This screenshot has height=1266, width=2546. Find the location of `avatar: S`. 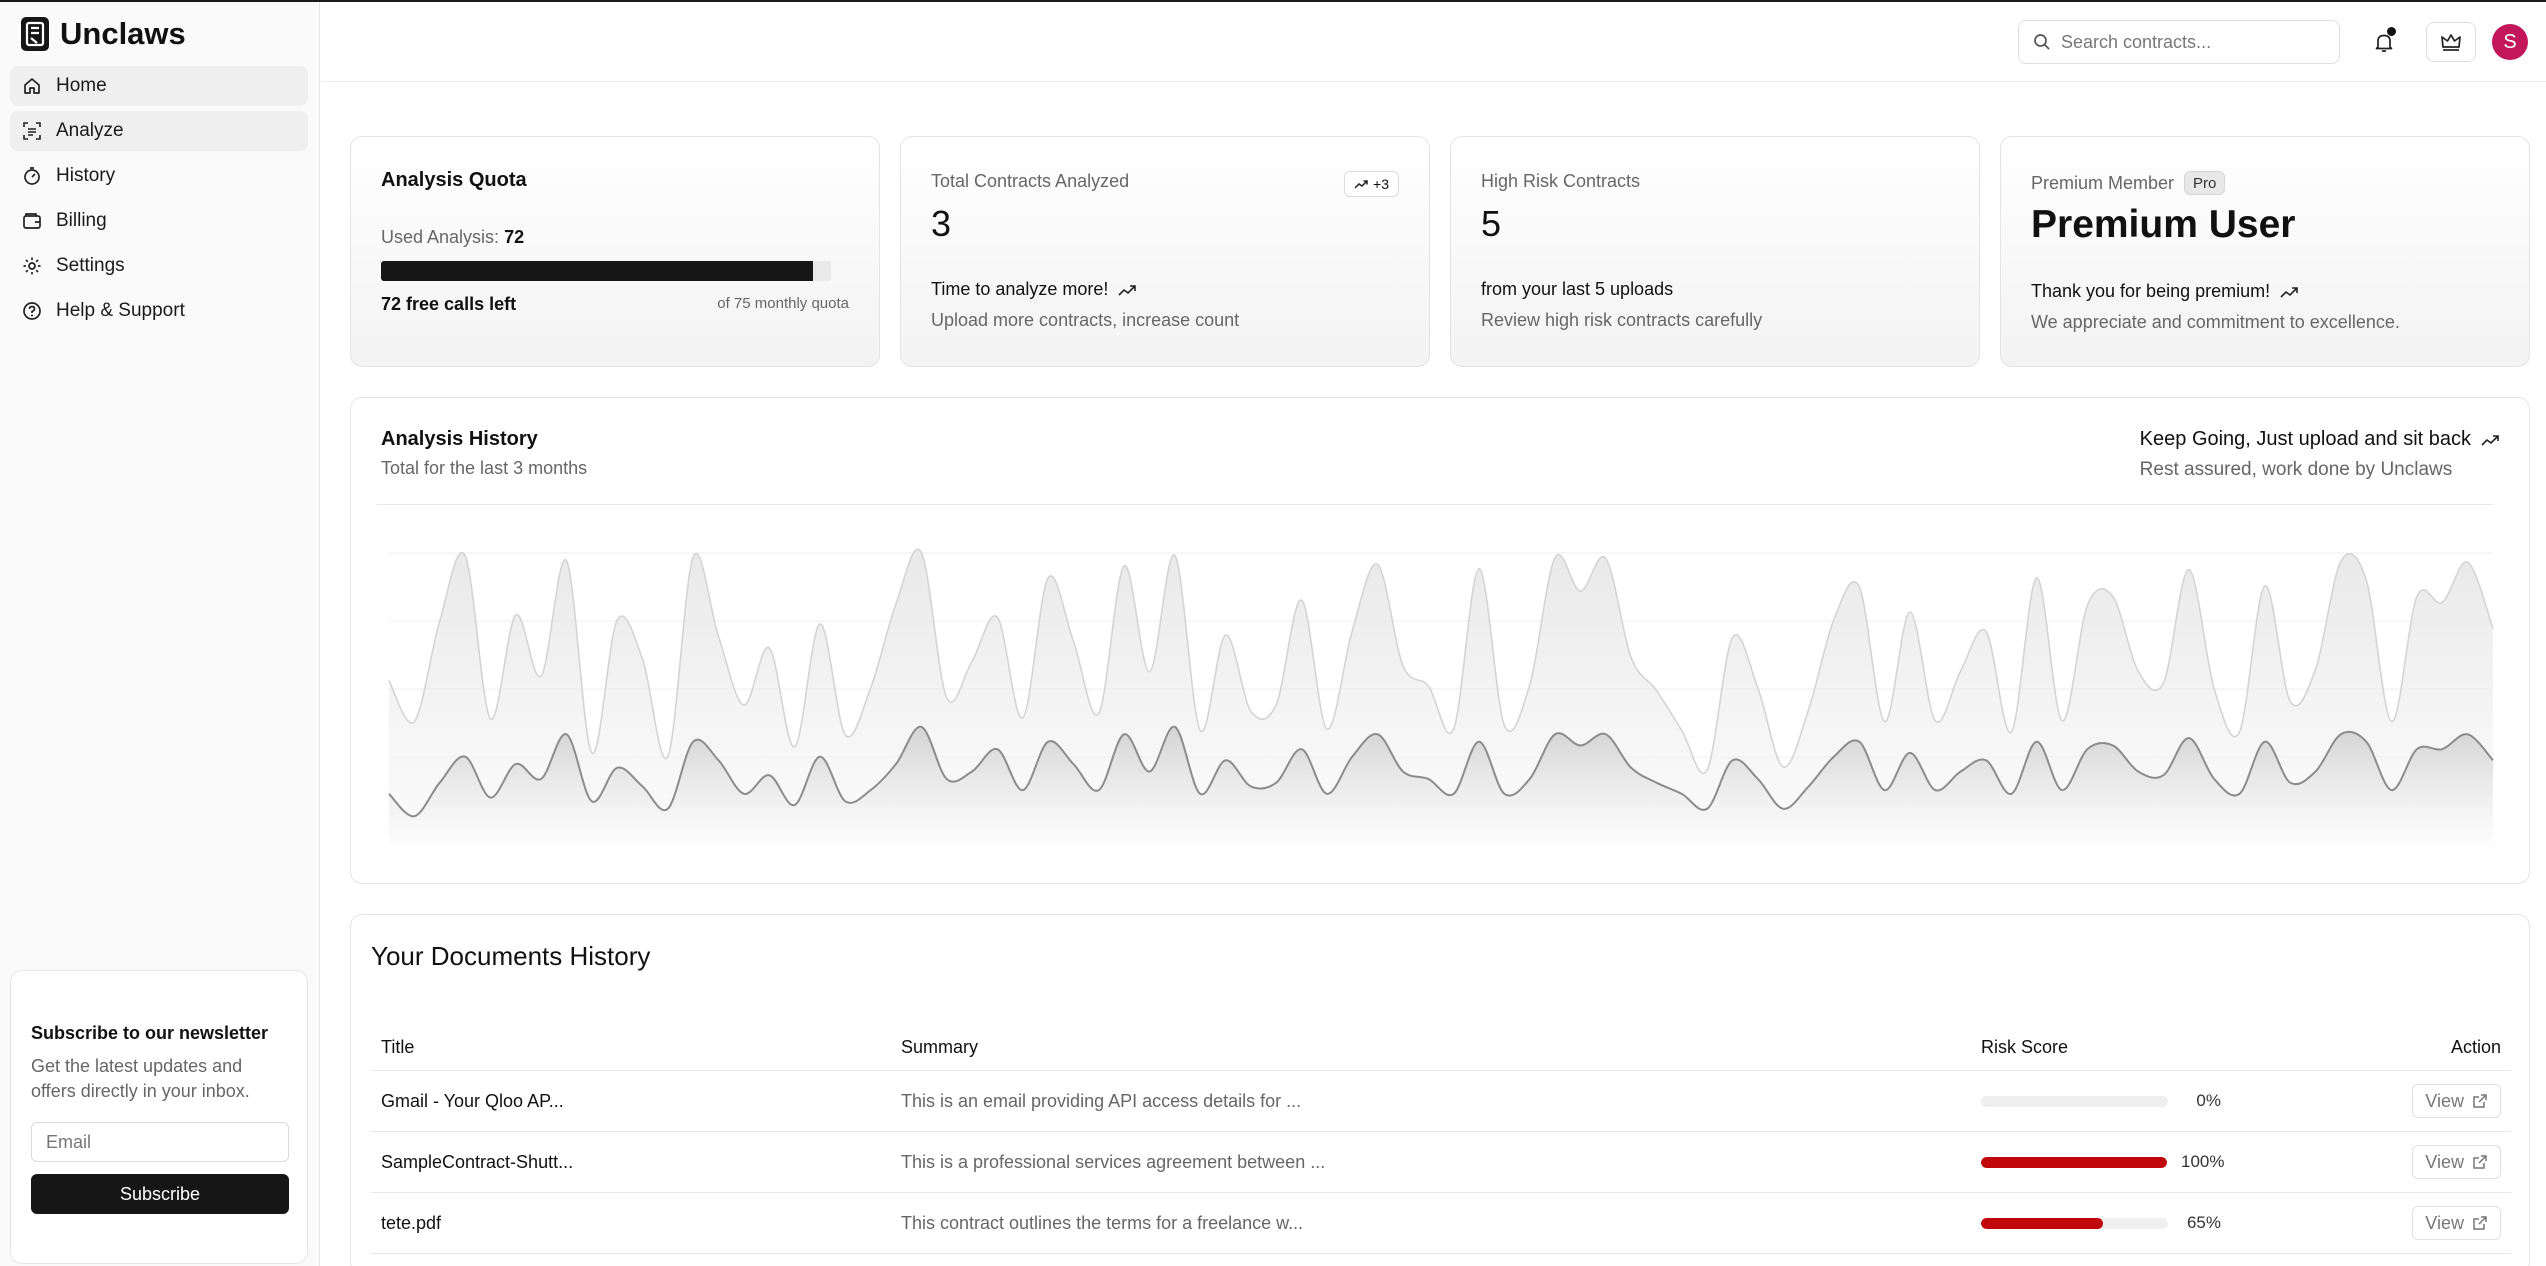

avatar: S is located at coordinates (2510, 42).